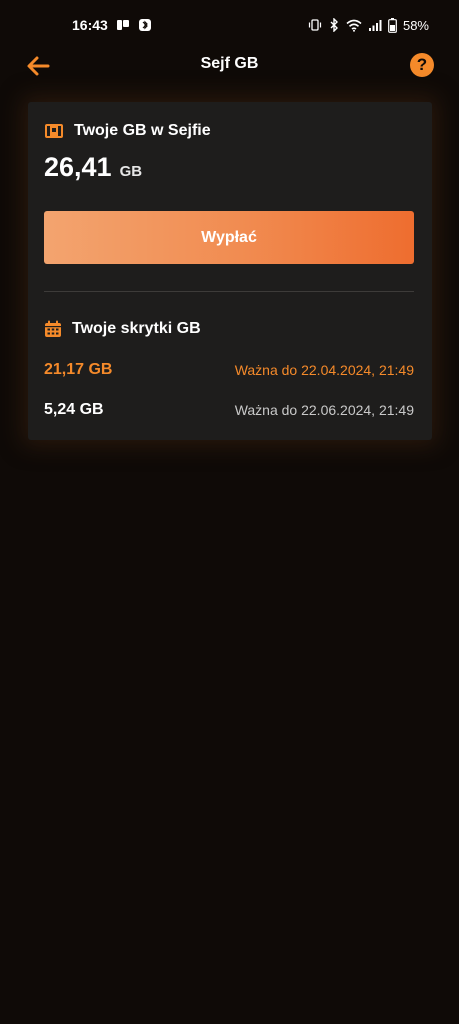 The image size is (459, 1024). Describe the element at coordinates (112, 25) in the screenshot. I see `status-bar-left: 16:43` at that location.